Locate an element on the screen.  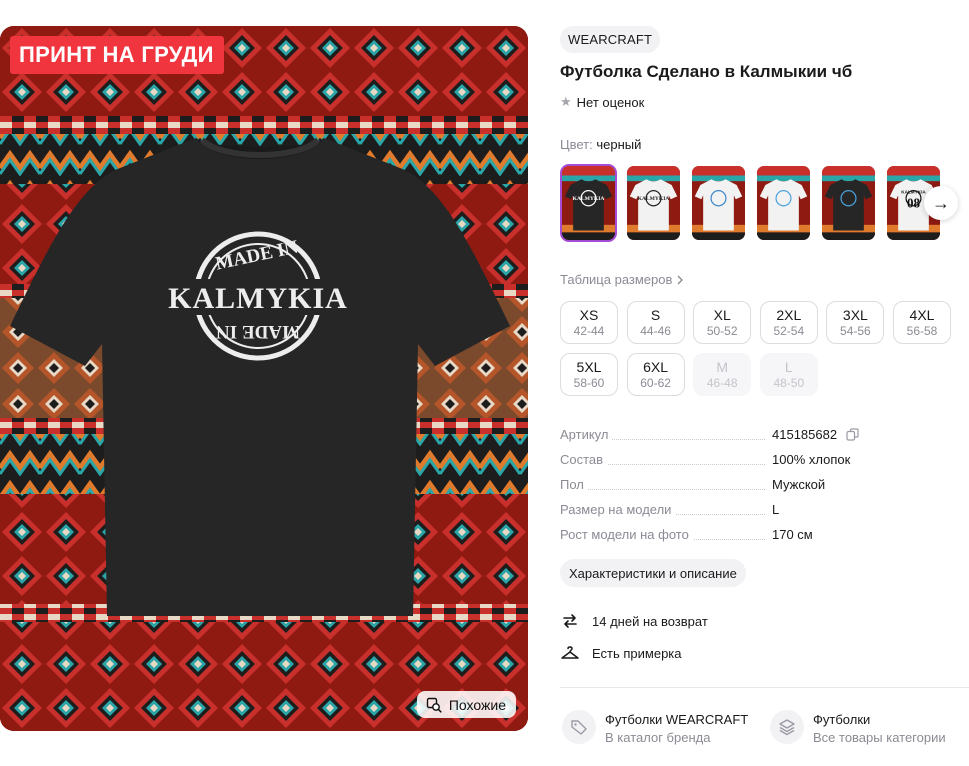
size-label: S is located at coordinates (655, 314).